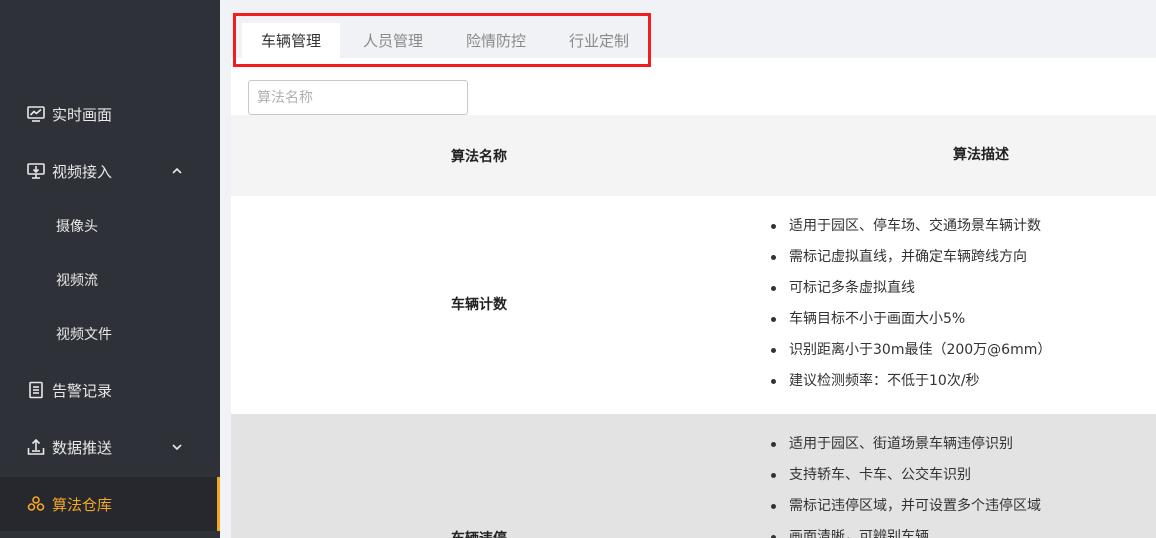 Image resolution: width=1156 pixels, height=538 pixels. What do you see at coordinates (911, 288) in the screenshot?
I see `description-item: 可标记多条虚拟直线` at bounding box center [911, 288].